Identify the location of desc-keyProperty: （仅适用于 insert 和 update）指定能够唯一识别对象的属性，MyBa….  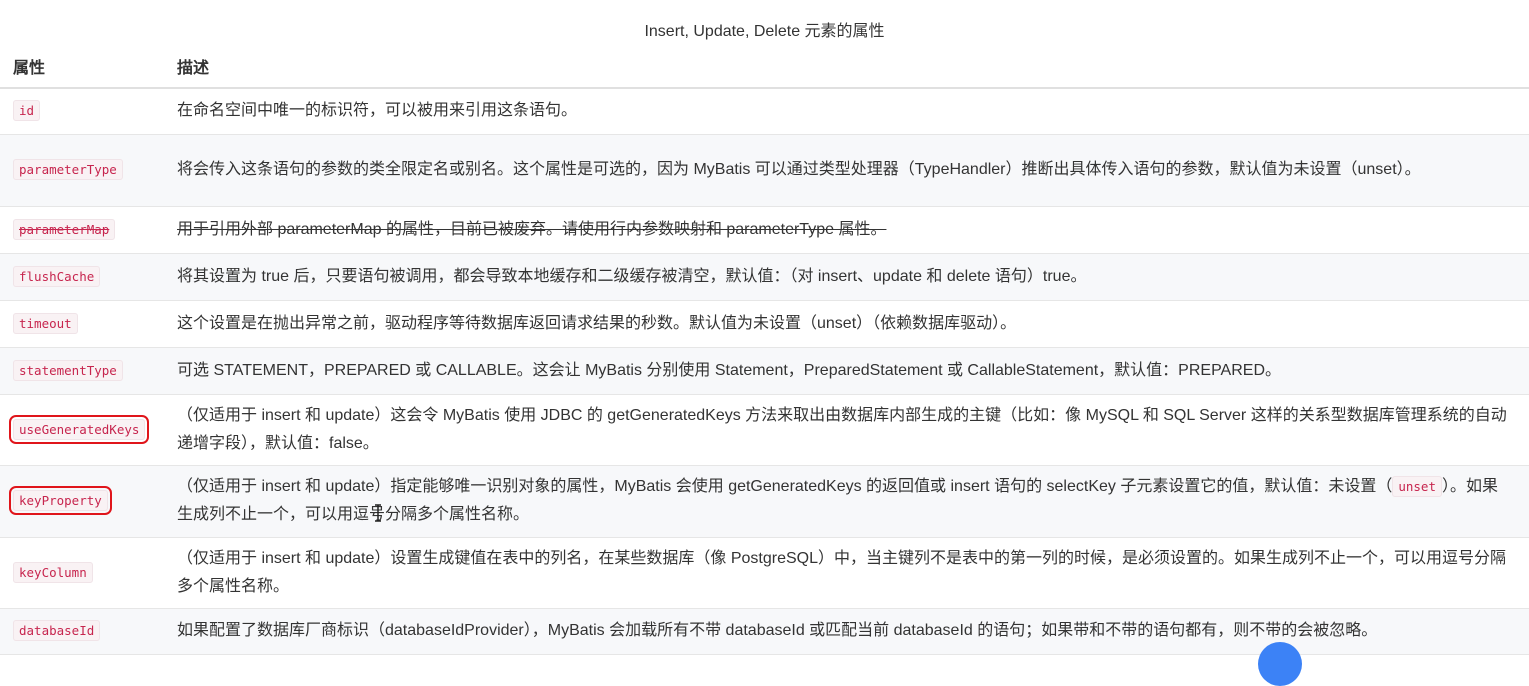
(846, 501).